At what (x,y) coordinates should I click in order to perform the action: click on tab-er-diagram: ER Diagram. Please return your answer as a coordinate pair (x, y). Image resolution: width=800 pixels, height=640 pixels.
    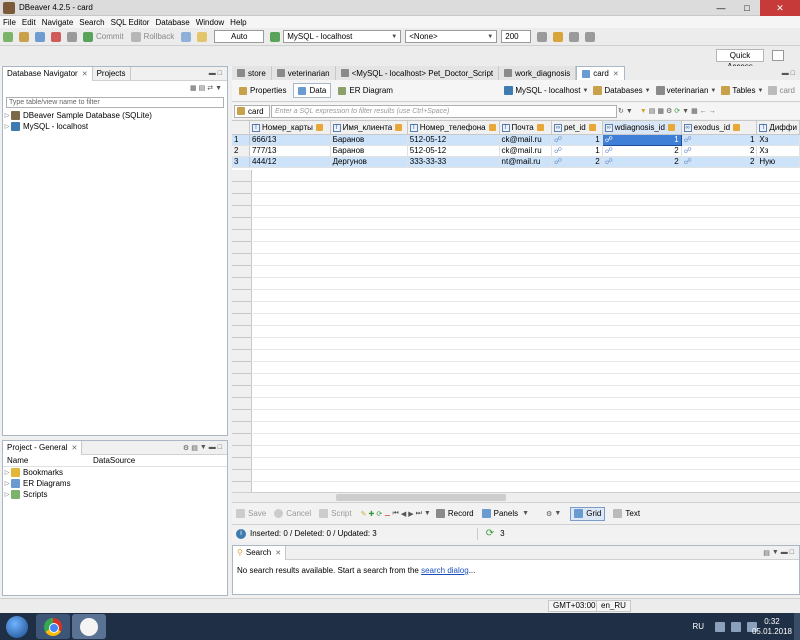
    Looking at the image, I should click on (365, 90).